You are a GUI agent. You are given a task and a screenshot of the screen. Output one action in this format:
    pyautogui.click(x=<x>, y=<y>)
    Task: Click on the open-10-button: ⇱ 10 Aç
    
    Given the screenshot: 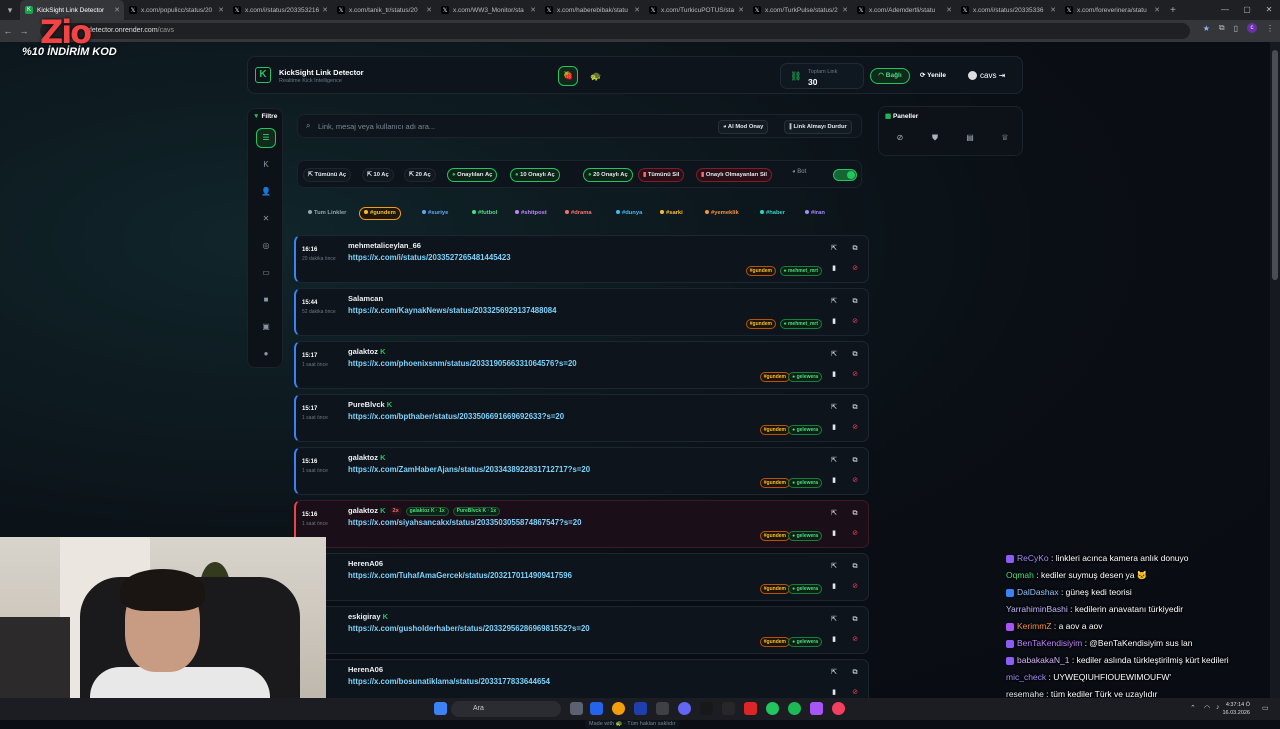 What is the action you would take?
    pyautogui.click(x=378, y=175)
    